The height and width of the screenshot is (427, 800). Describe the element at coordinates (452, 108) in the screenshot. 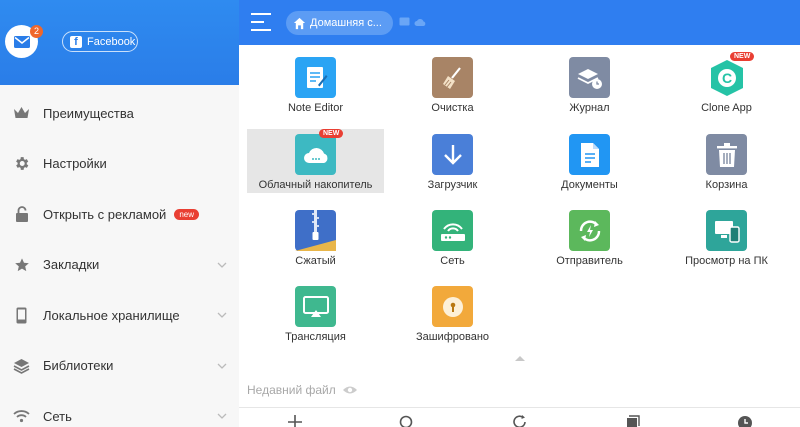

I see `tile-label: Очистка` at that location.